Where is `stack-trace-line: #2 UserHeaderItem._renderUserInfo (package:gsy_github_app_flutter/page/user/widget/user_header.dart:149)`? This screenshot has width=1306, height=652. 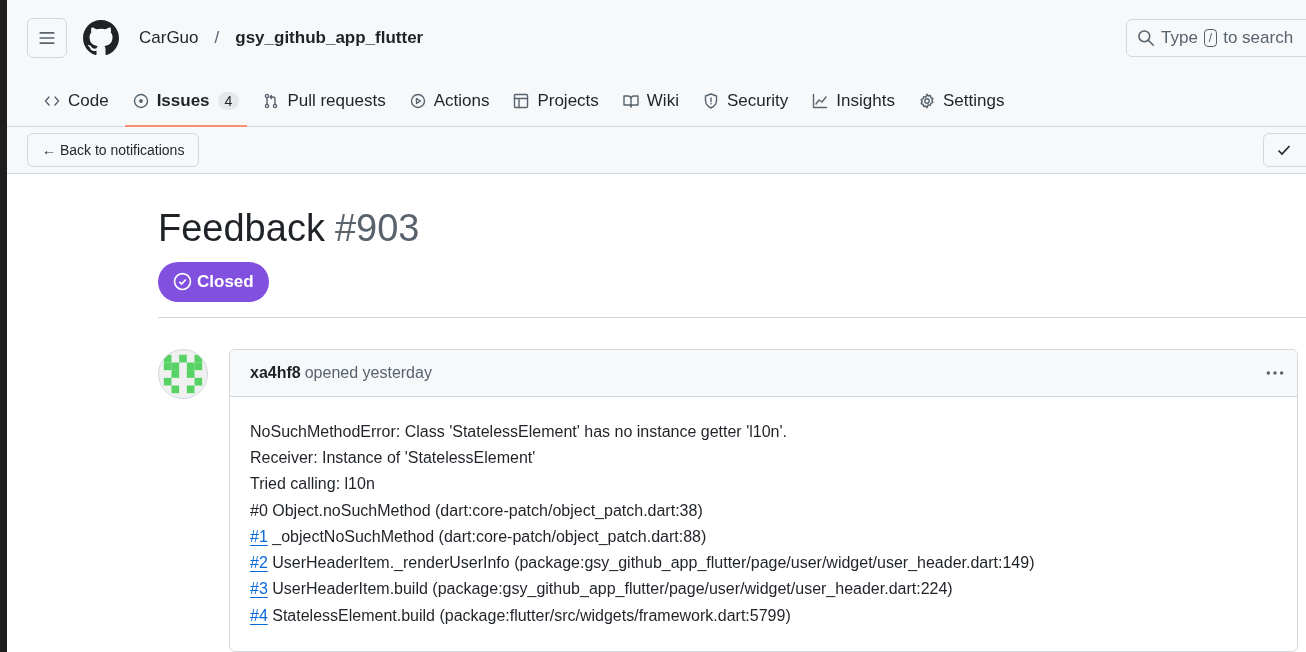
stack-trace-line: #2 UserHeaderItem._renderUserInfo (package:gsy_github_app_flutter/page/user/widget/user_header.dart:149) is located at coordinates (643, 563).